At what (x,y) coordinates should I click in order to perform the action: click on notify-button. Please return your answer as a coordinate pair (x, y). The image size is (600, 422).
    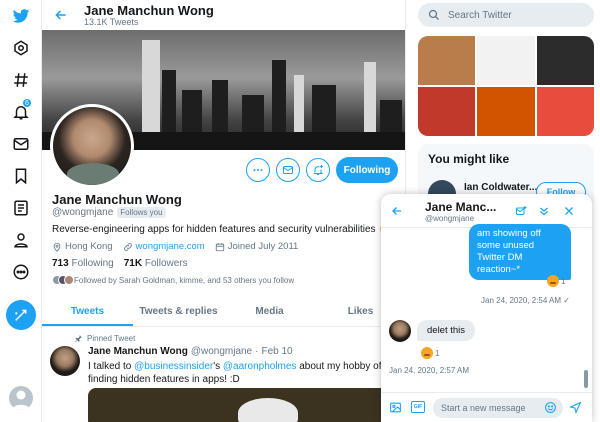
    Looking at the image, I should click on (318, 170).